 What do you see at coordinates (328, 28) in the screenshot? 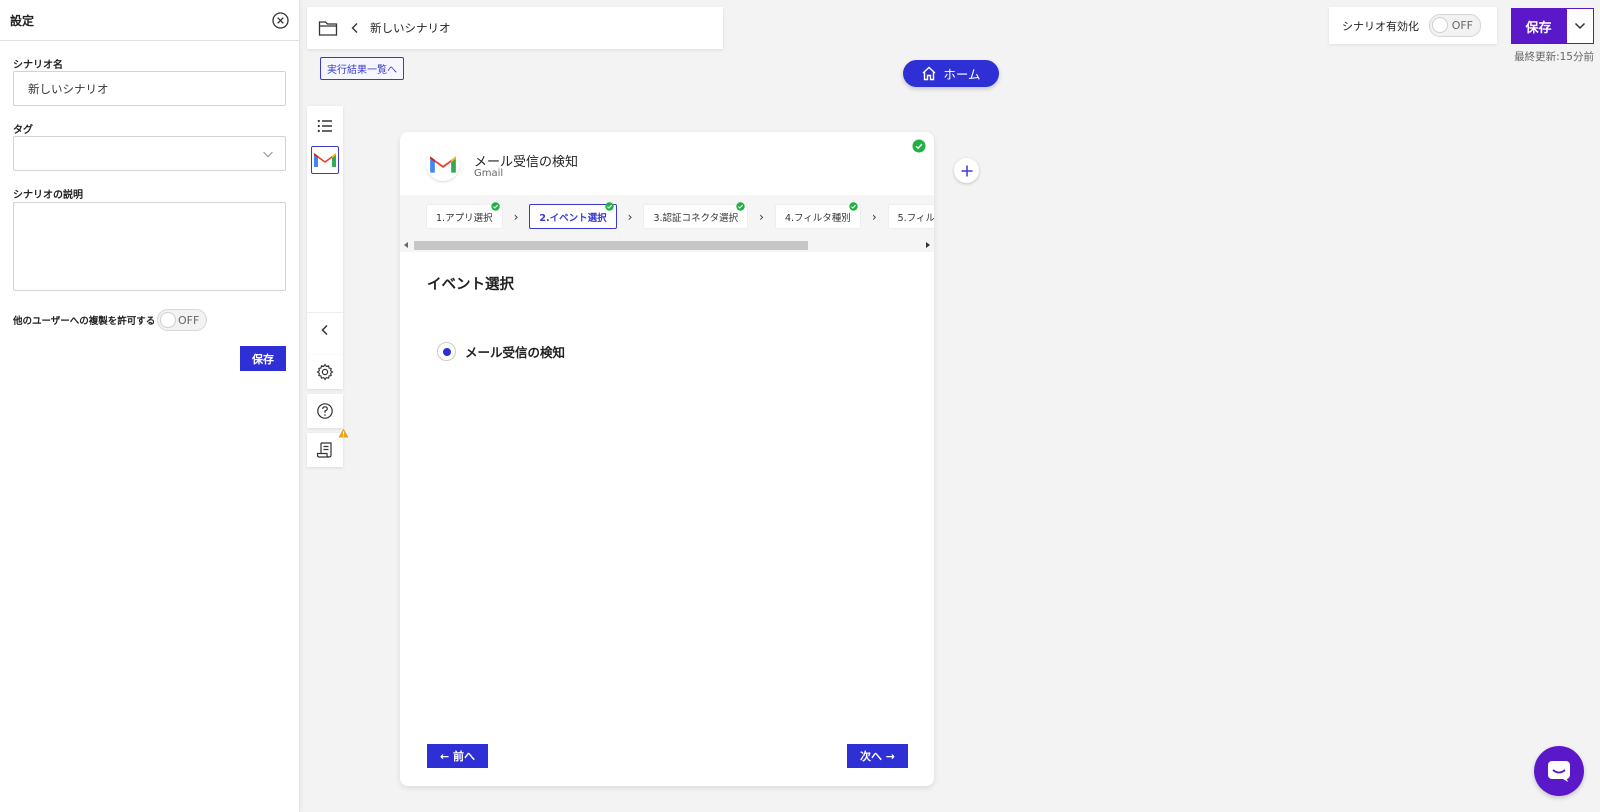
I see `folder-icon` at bounding box center [328, 28].